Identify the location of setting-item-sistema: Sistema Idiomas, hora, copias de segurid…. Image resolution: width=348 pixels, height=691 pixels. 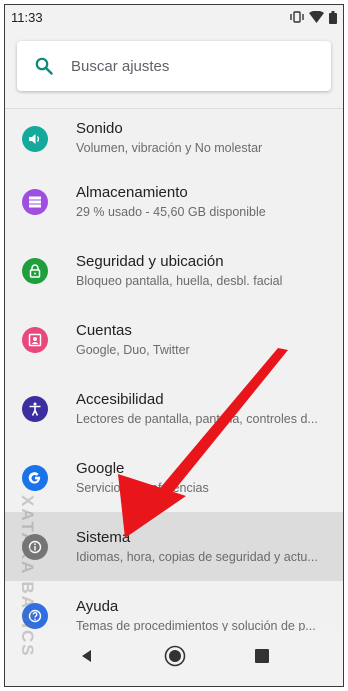
(174, 546).